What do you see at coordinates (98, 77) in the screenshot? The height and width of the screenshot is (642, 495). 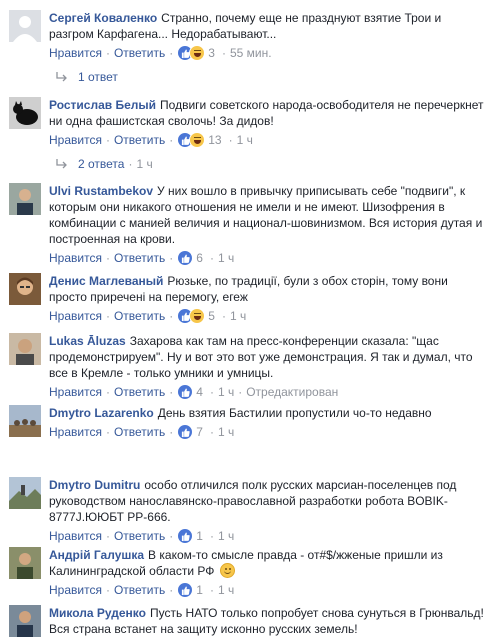 I see `replies-count: 1 ответ` at bounding box center [98, 77].